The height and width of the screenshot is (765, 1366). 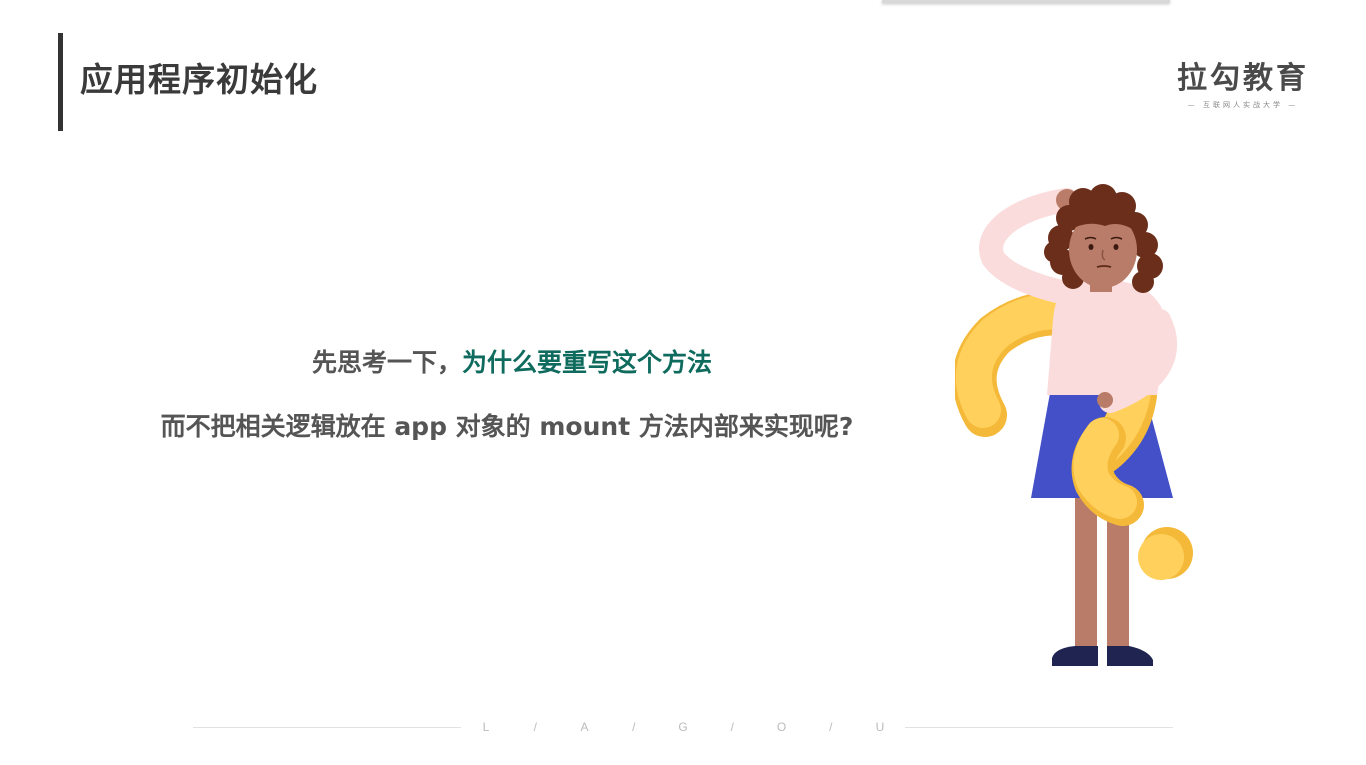 What do you see at coordinates (1074, 425) in the screenshot?
I see `thinking-woman-illustration` at bounding box center [1074, 425].